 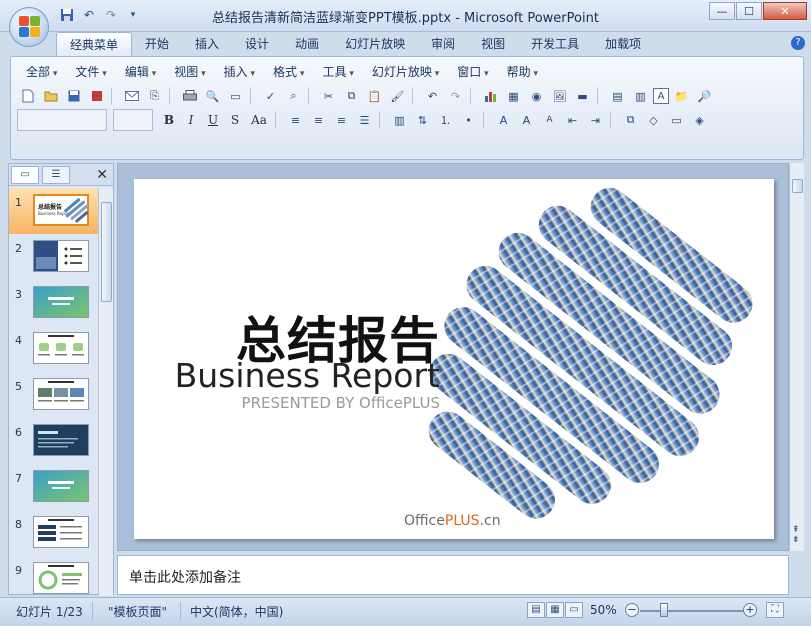 What do you see at coordinates (212, 96) in the screenshot?
I see `print-preview-icon: 🔍` at bounding box center [212, 96].